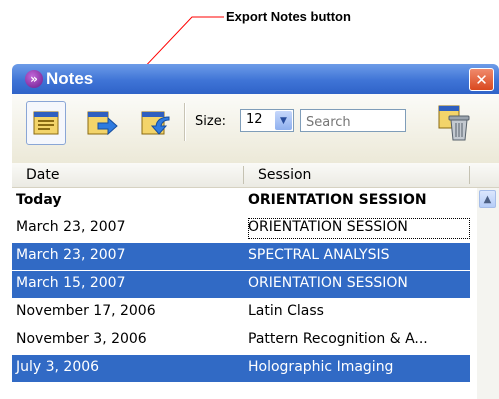  I want to click on table-row: July 3, 2006 Holographic Imaging, so click(241, 368).